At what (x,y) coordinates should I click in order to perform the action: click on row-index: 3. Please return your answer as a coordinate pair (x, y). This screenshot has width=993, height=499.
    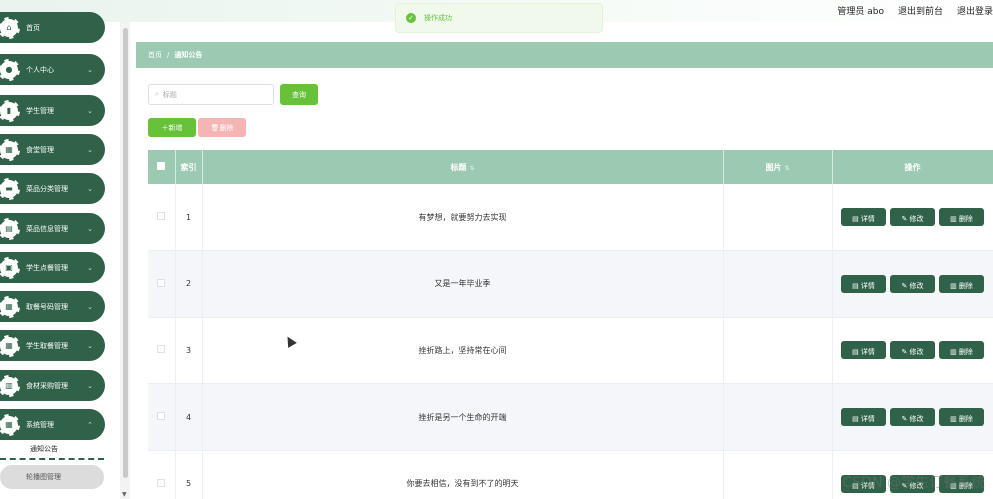
    Looking at the image, I should click on (189, 351).